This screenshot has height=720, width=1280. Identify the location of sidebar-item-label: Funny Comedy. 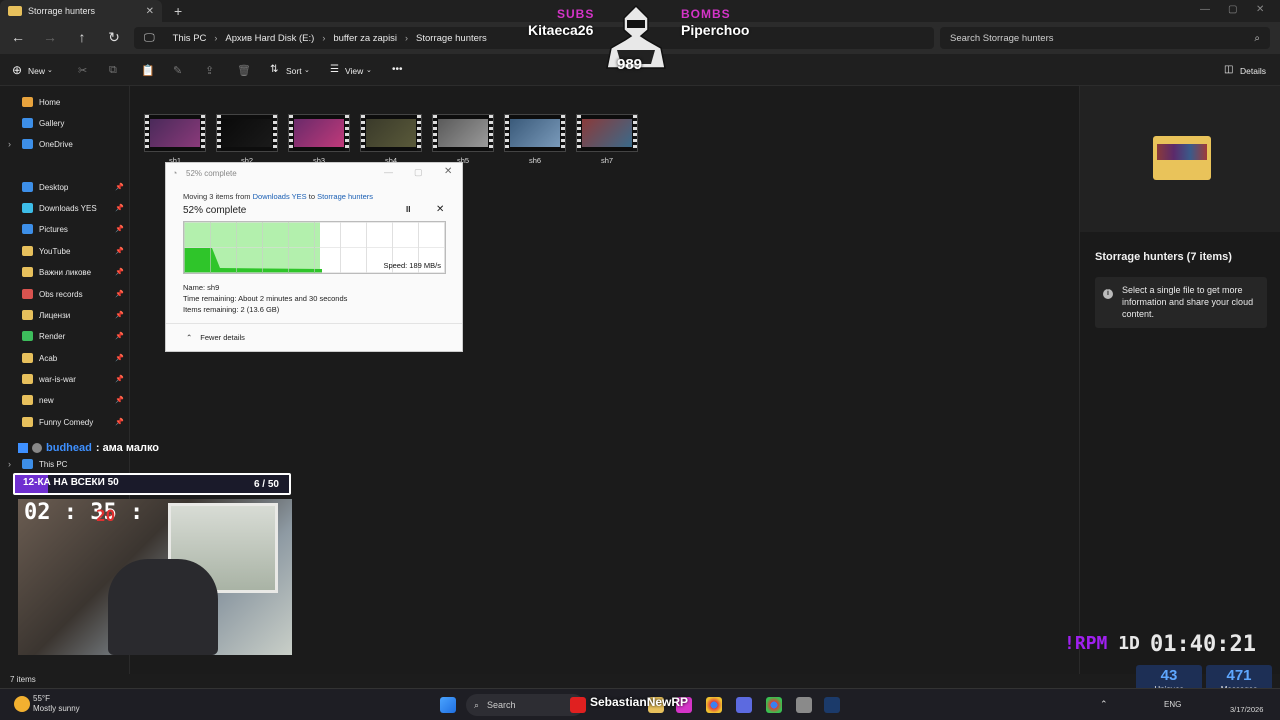
(66, 422).